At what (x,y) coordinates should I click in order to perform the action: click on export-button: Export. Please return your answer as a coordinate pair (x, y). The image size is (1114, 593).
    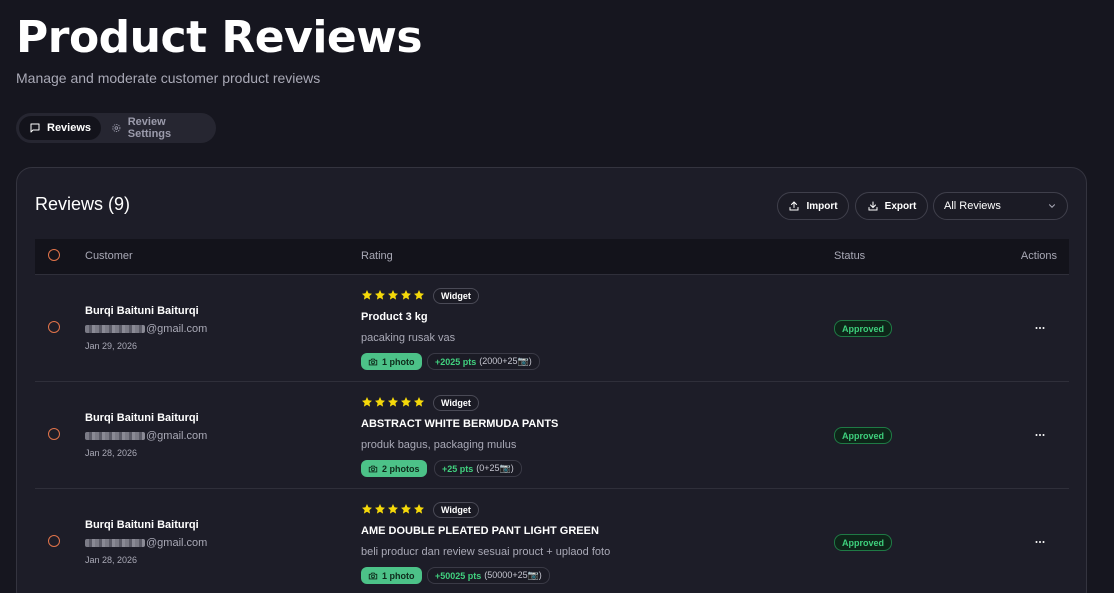
    Looking at the image, I should click on (891, 206).